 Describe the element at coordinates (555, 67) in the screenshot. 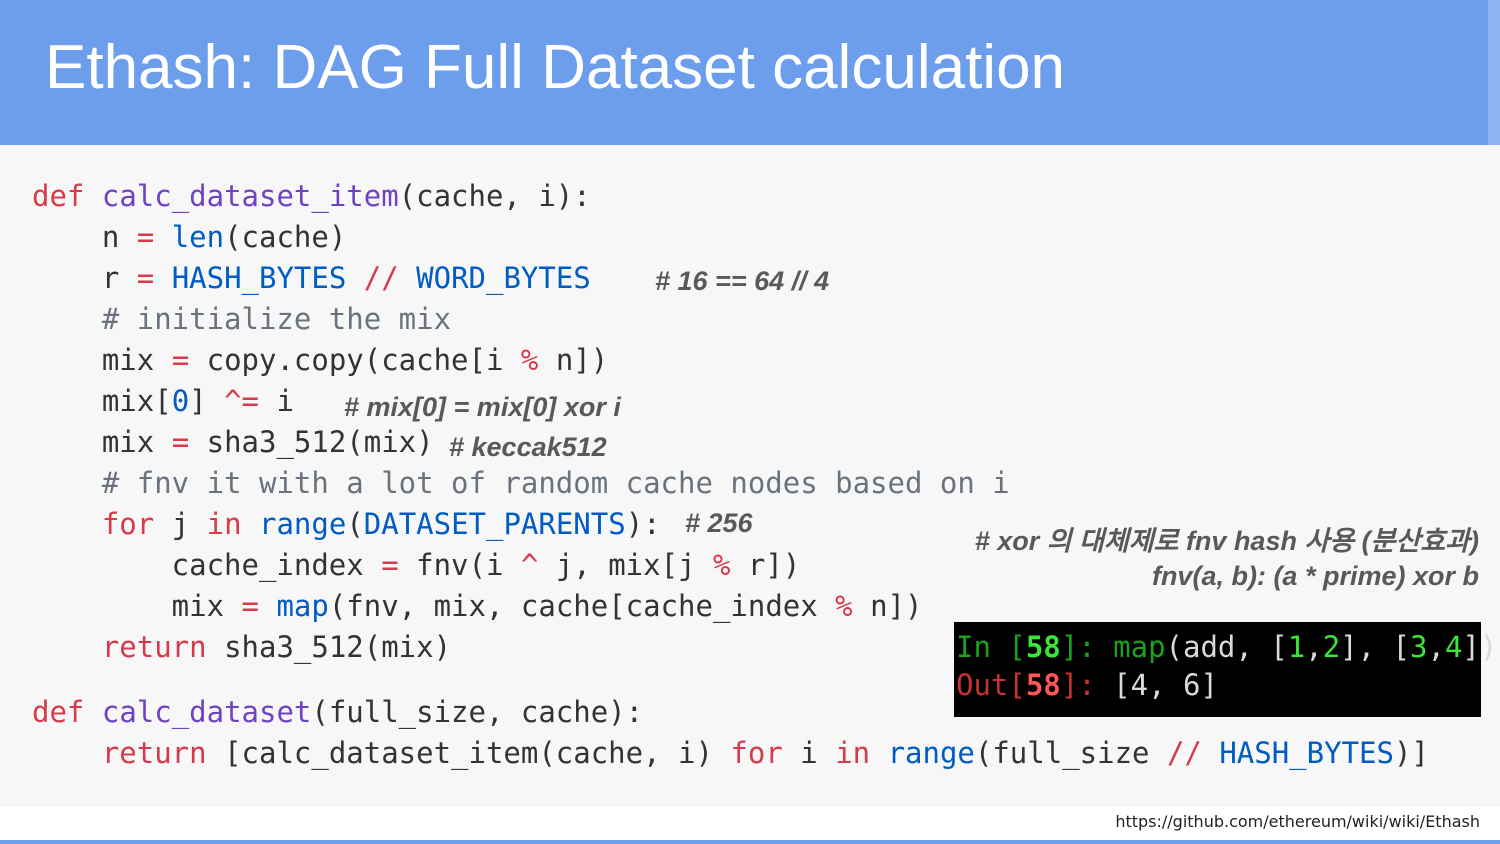

I see `slide-title: Ethash: DAG Full Dataset calculation` at that location.